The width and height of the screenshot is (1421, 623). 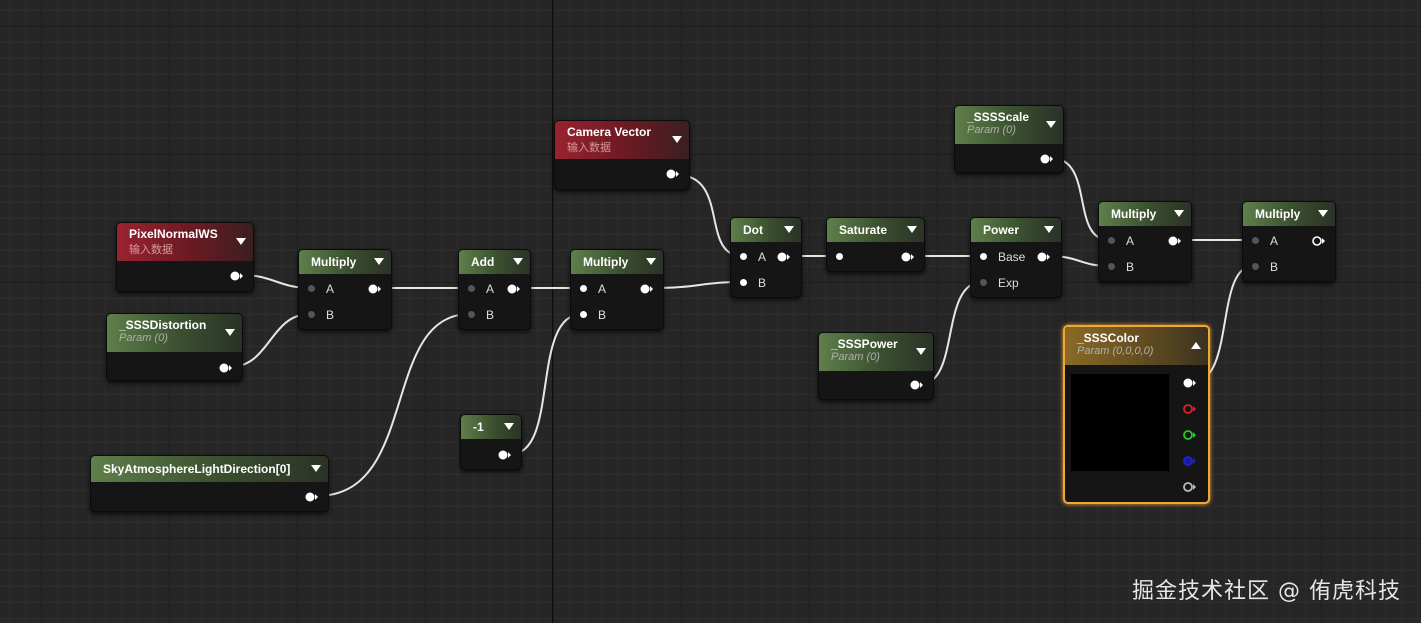 I want to click on node-multiply-4: Multiply A B, so click(x=1289, y=241).